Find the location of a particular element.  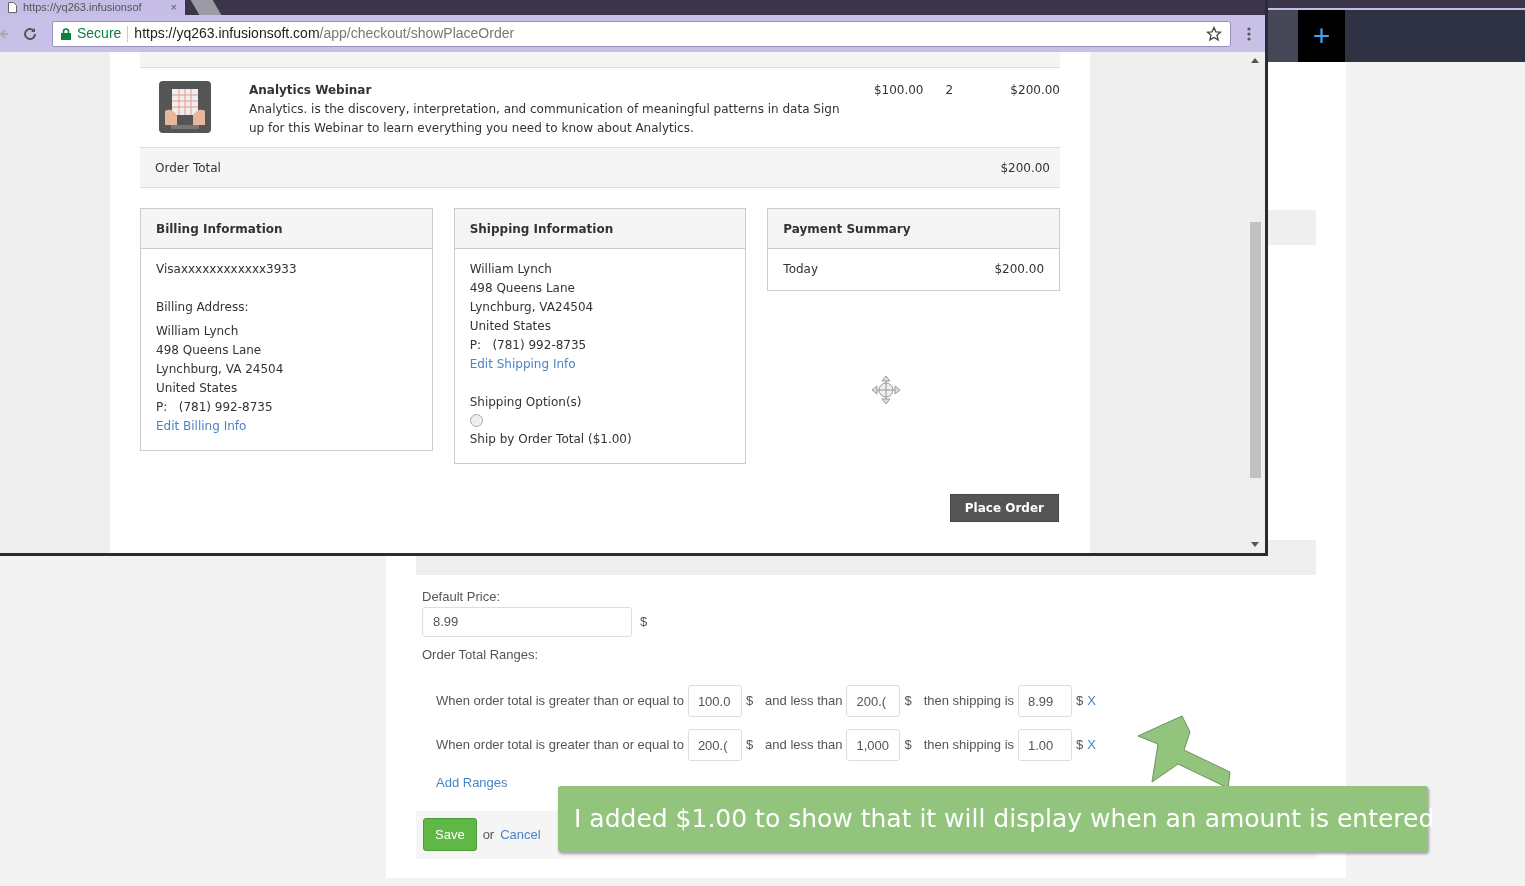

address-bar: Secure https://yq263.infusionsoft.com/app/checkout/showPlaceOrder is located at coordinates (641, 33).